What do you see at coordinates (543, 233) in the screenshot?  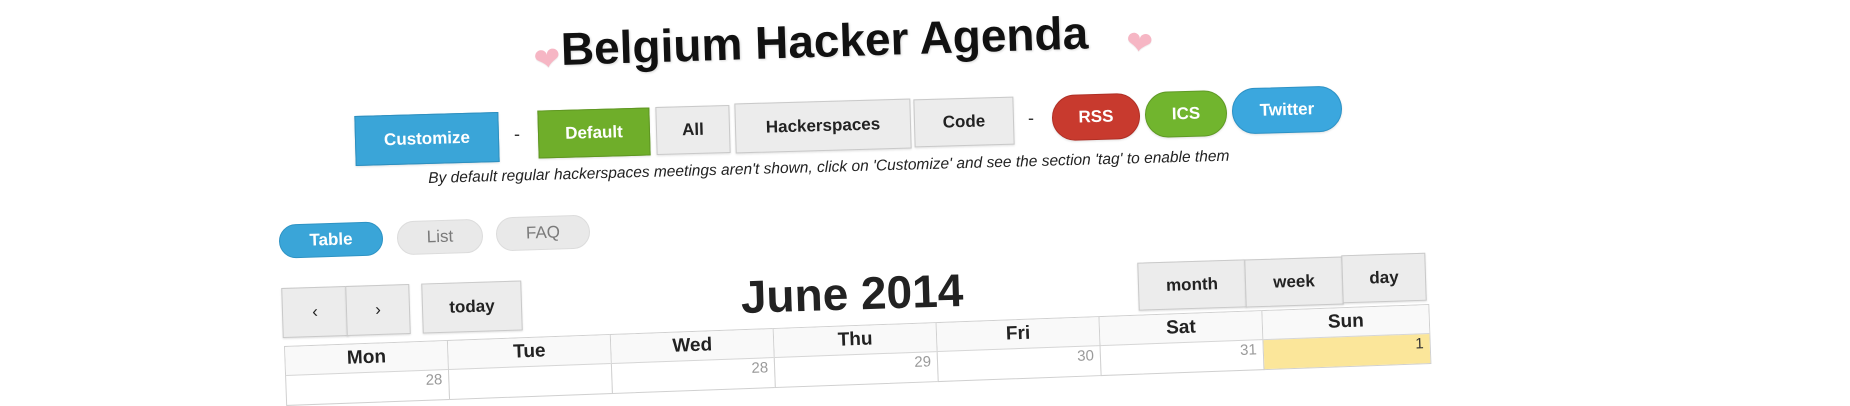 I see `tab-faq: FAQ` at bounding box center [543, 233].